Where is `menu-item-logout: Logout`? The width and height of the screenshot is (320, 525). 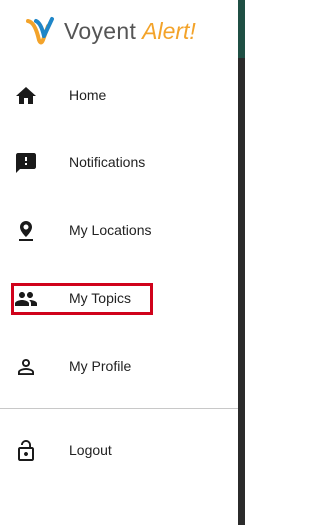 menu-item-logout: Logout is located at coordinates (119, 451).